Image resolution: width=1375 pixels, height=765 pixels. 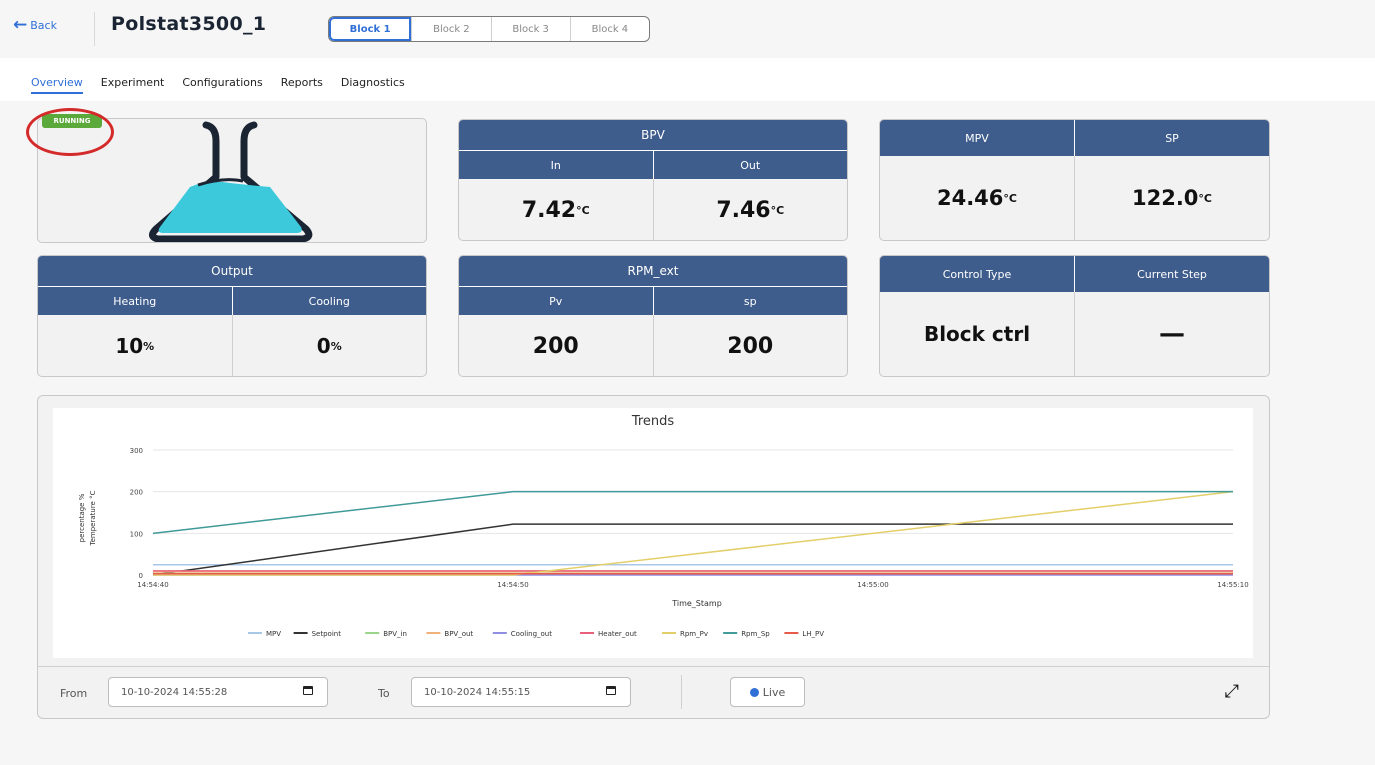 What do you see at coordinates (395, 634) in the screenshot?
I see `legend-label: BPV_in` at bounding box center [395, 634].